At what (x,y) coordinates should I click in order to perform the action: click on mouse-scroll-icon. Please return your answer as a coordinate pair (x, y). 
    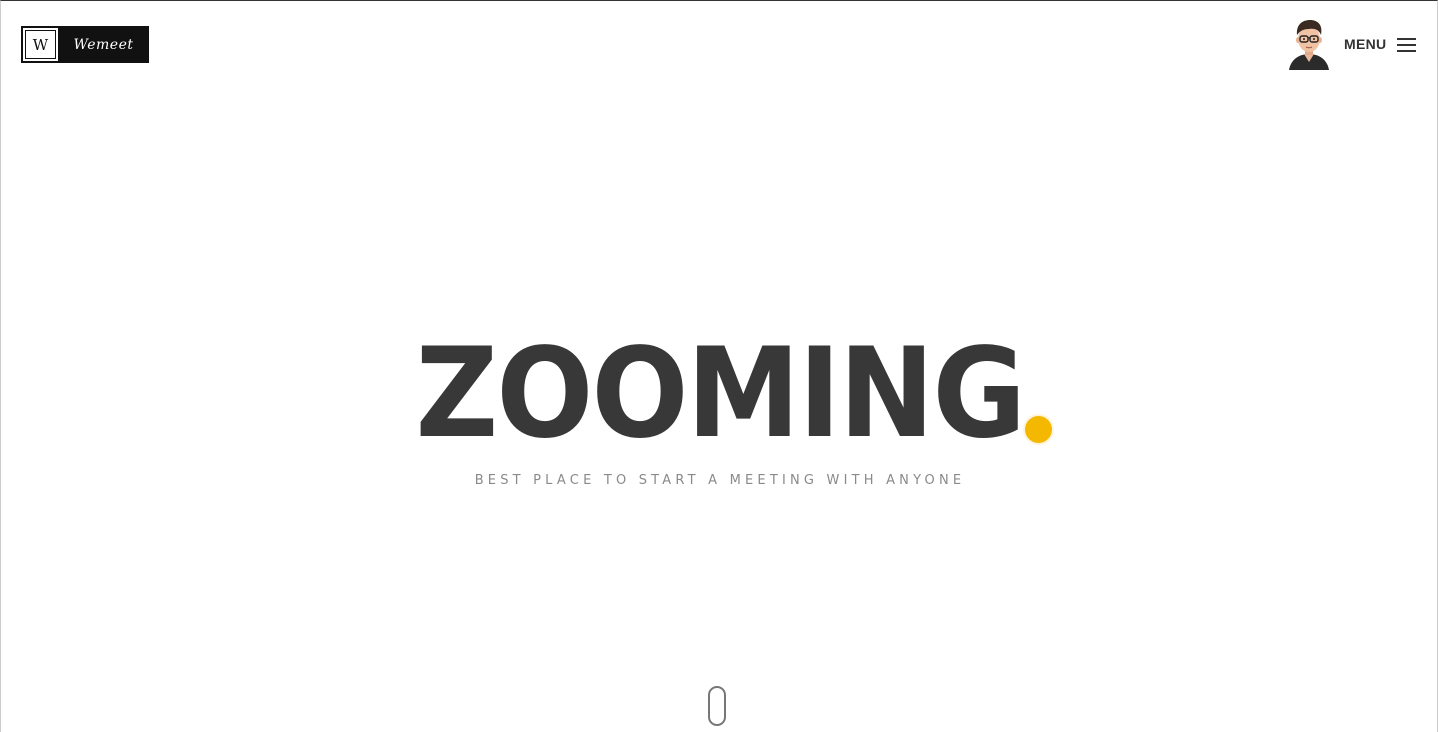
    Looking at the image, I should click on (717, 706).